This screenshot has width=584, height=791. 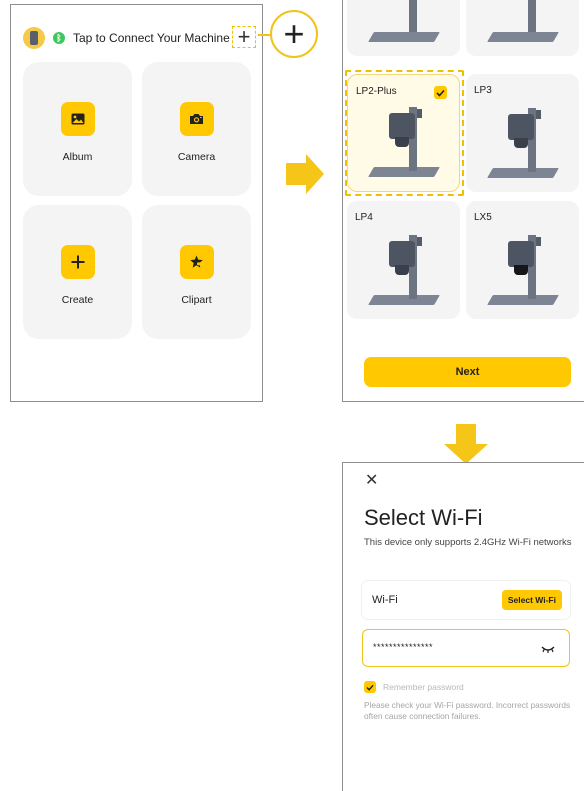 I want to click on connect-machine-bar: ᛒ Tap to Connect Your Machine, so click(x=126, y=38).